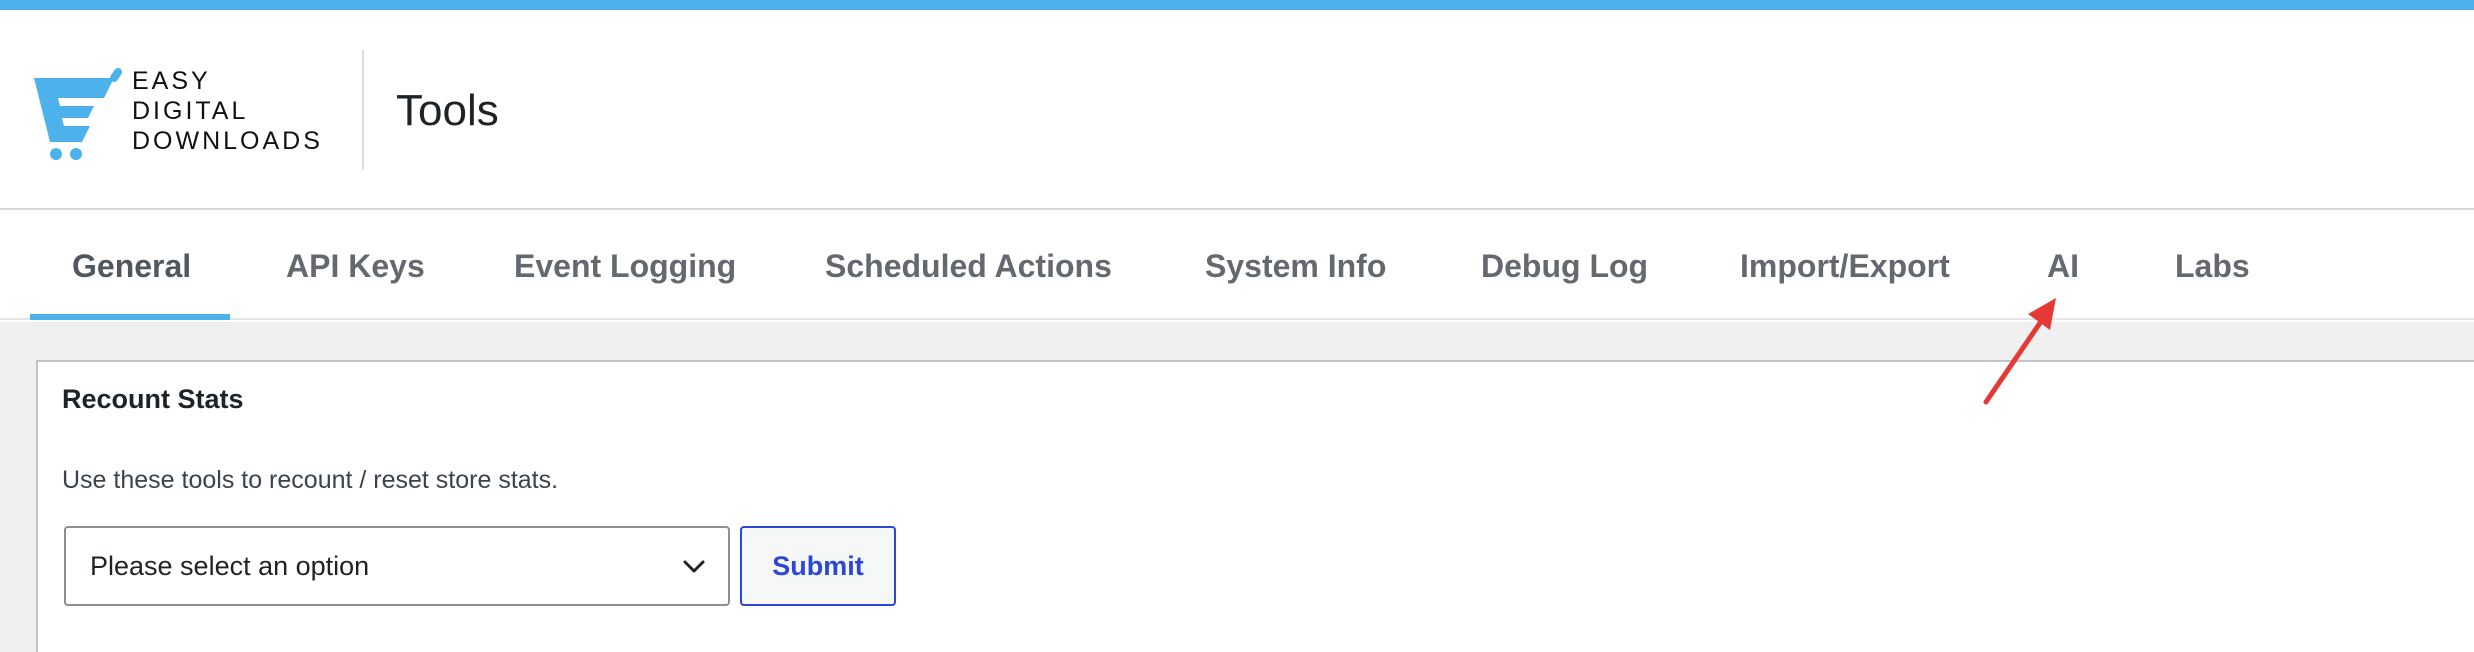  What do you see at coordinates (230, 566) in the screenshot?
I see `select-value: Please select an option` at bounding box center [230, 566].